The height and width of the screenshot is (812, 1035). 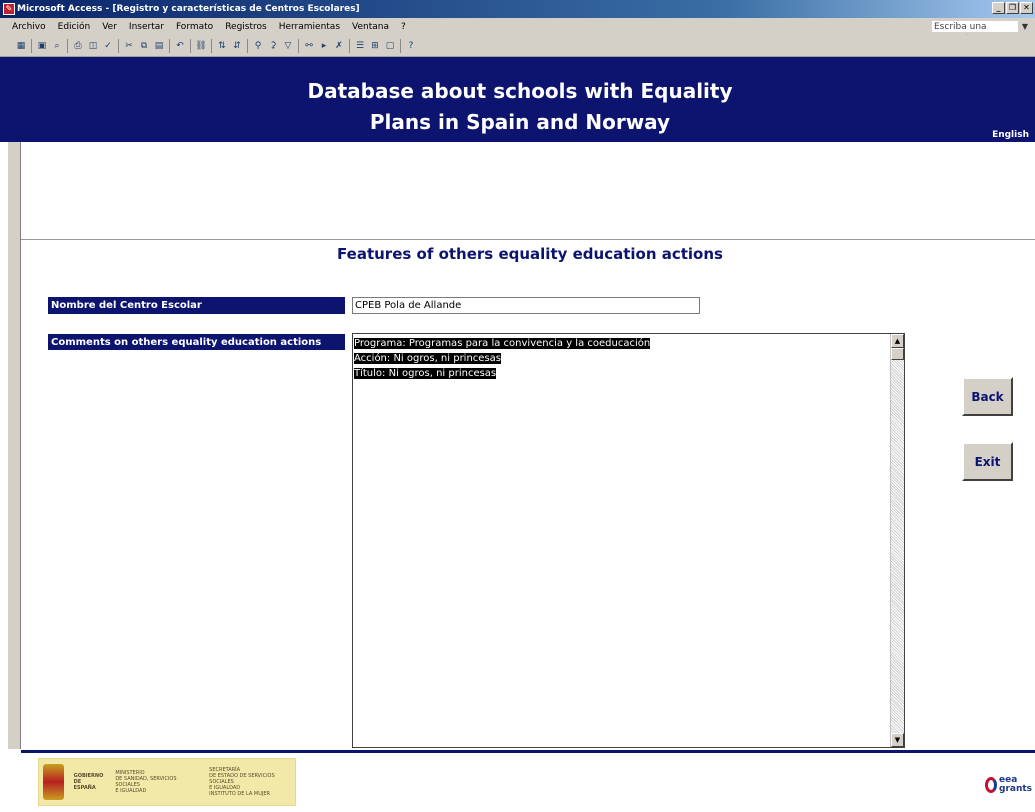 What do you see at coordinates (411, 46) in the screenshot?
I see `help-icon: ?` at bounding box center [411, 46].